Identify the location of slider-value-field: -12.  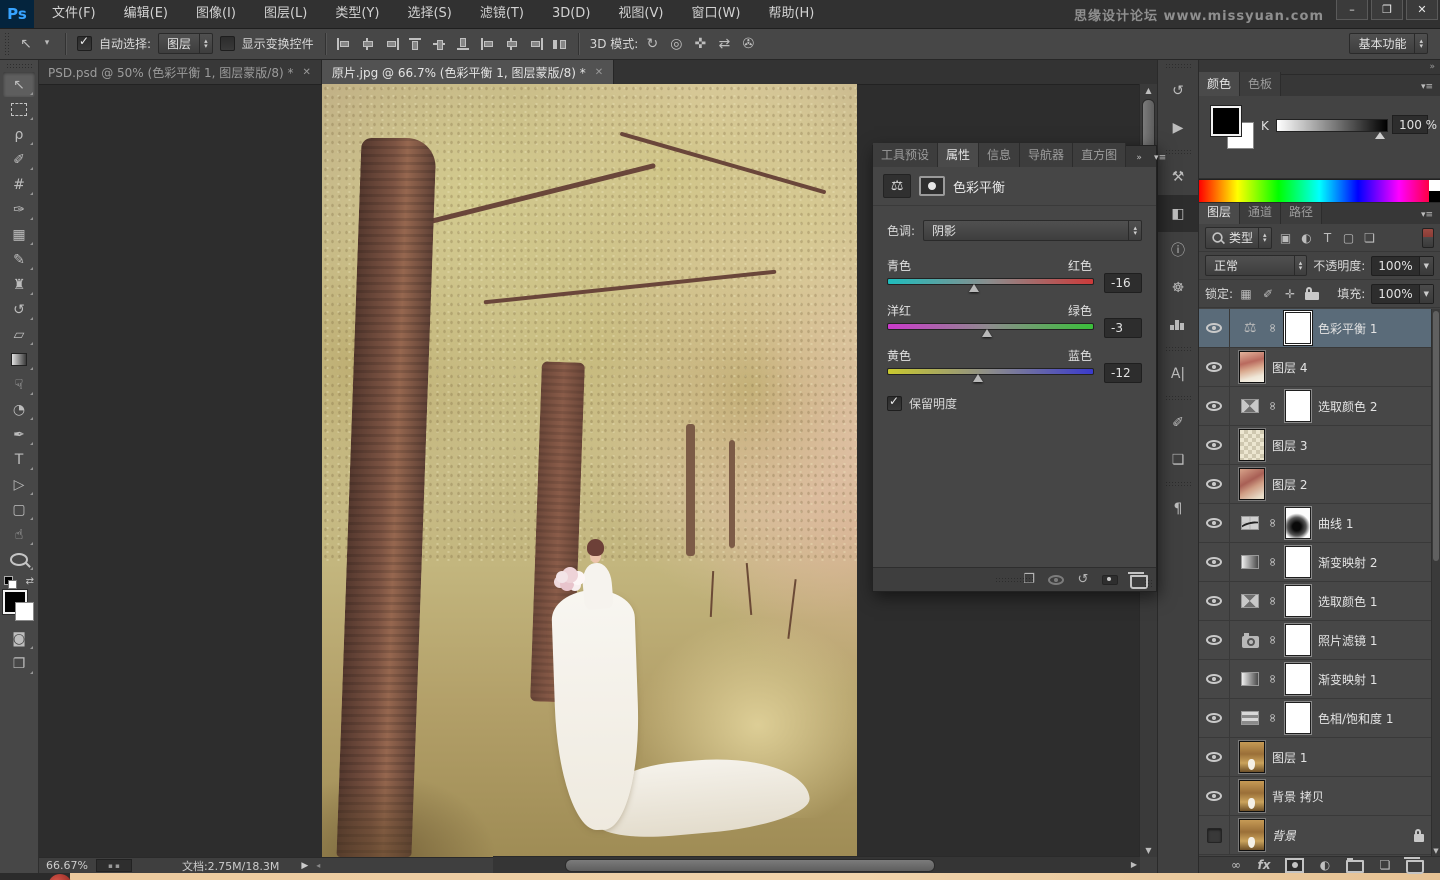
(1123, 373).